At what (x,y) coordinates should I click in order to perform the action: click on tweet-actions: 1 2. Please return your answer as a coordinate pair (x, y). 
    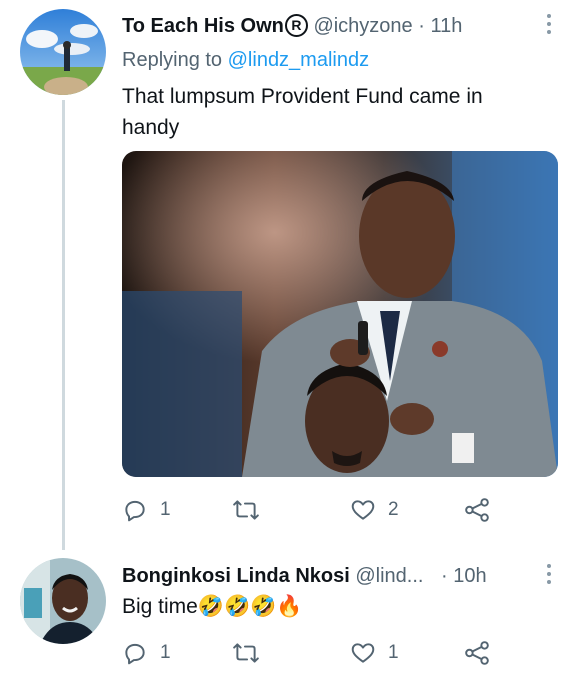
    Looking at the image, I should click on (332, 510).